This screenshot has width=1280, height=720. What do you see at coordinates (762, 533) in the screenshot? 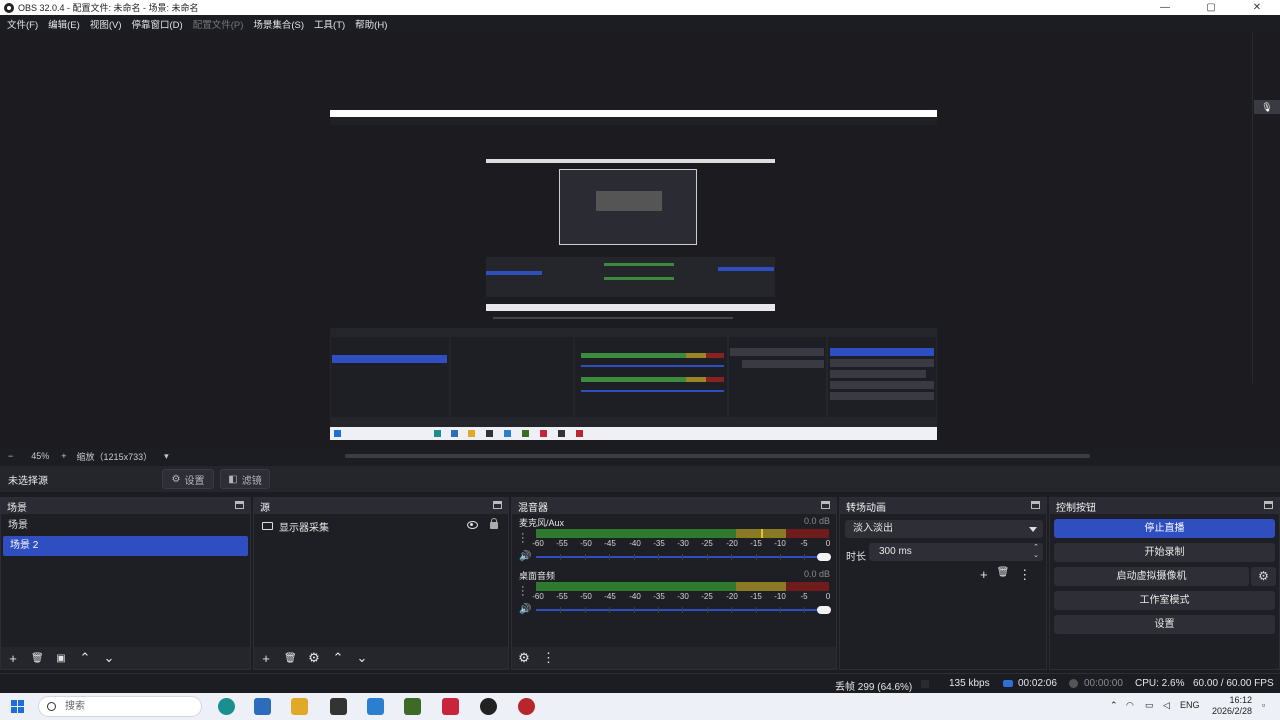
I see `peak-indicator` at bounding box center [762, 533].